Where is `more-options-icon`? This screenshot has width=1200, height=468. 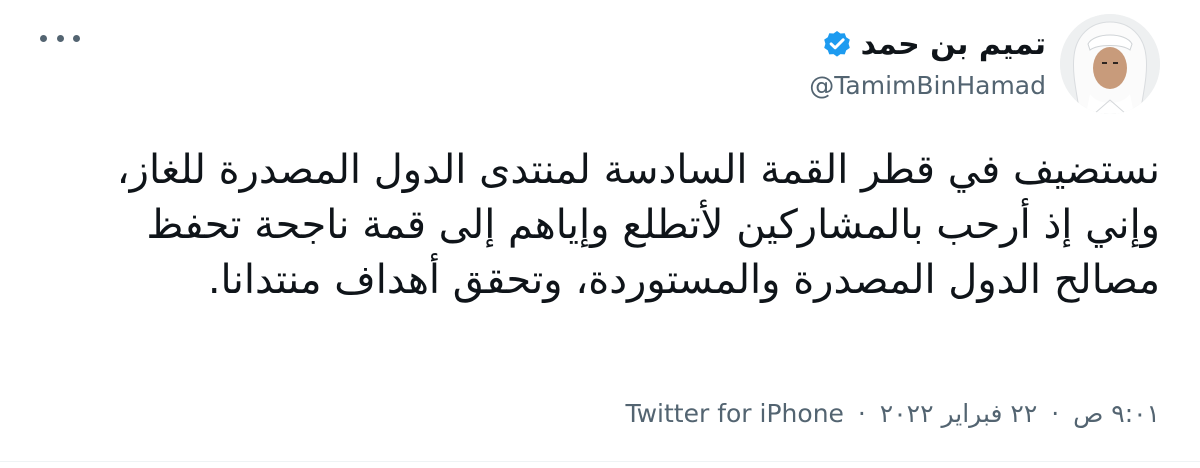
more-options-icon is located at coordinates (60, 38).